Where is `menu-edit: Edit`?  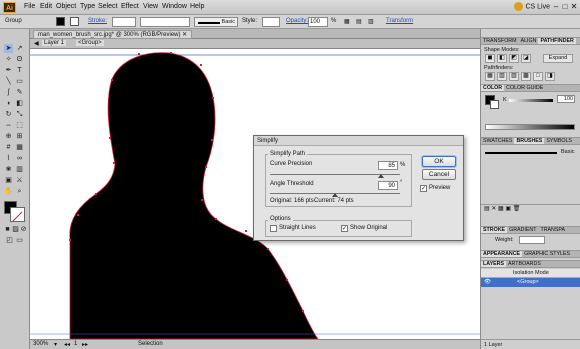 menu-edit: Edit is located at coordinates (46, 6).